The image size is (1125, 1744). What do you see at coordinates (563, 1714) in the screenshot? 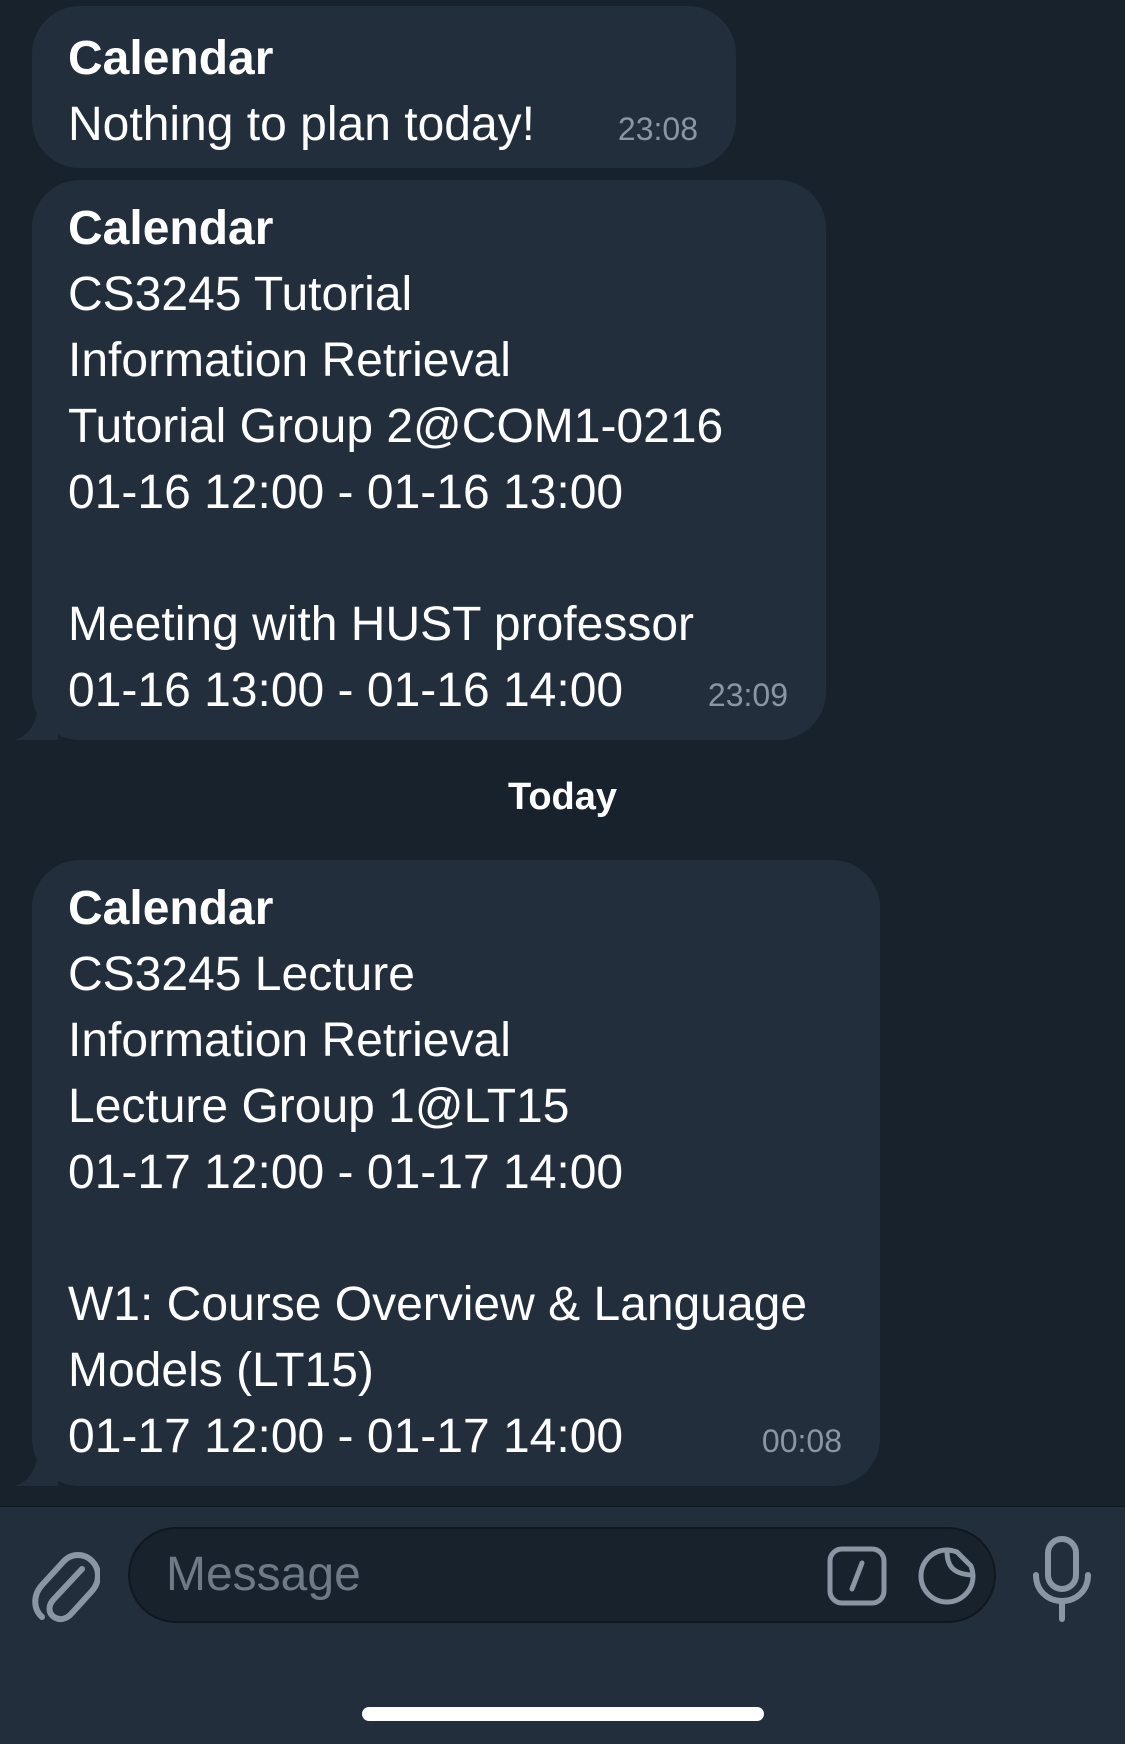
I see `home-indicator` at bounding box center [563, 1714].